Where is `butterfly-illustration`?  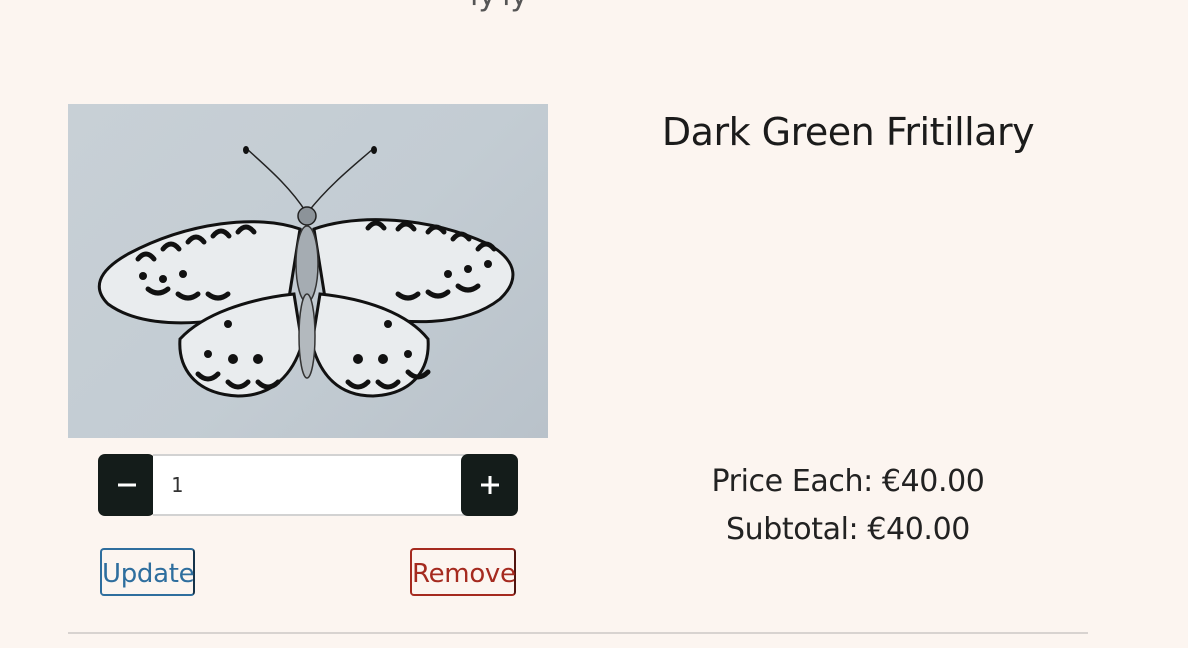 butterfly-illustration is located at coordinates (306, 272).